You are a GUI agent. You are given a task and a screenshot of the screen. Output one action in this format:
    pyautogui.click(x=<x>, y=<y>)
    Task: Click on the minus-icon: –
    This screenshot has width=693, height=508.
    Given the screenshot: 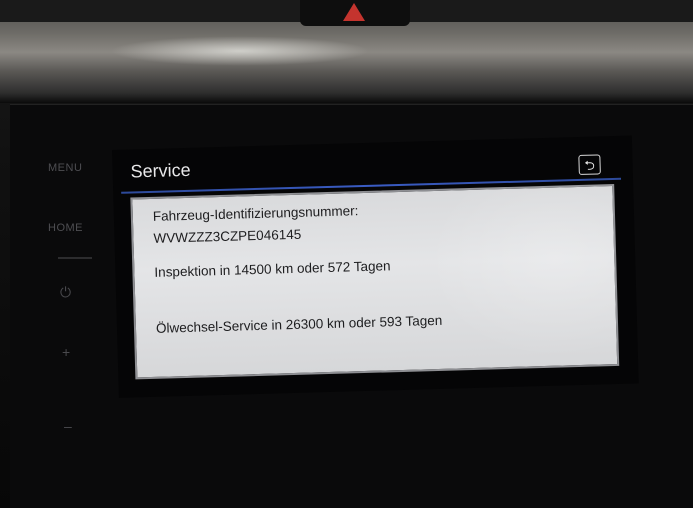 What is the action you would take?
    pyautogui.click(x=68, y=426)
    